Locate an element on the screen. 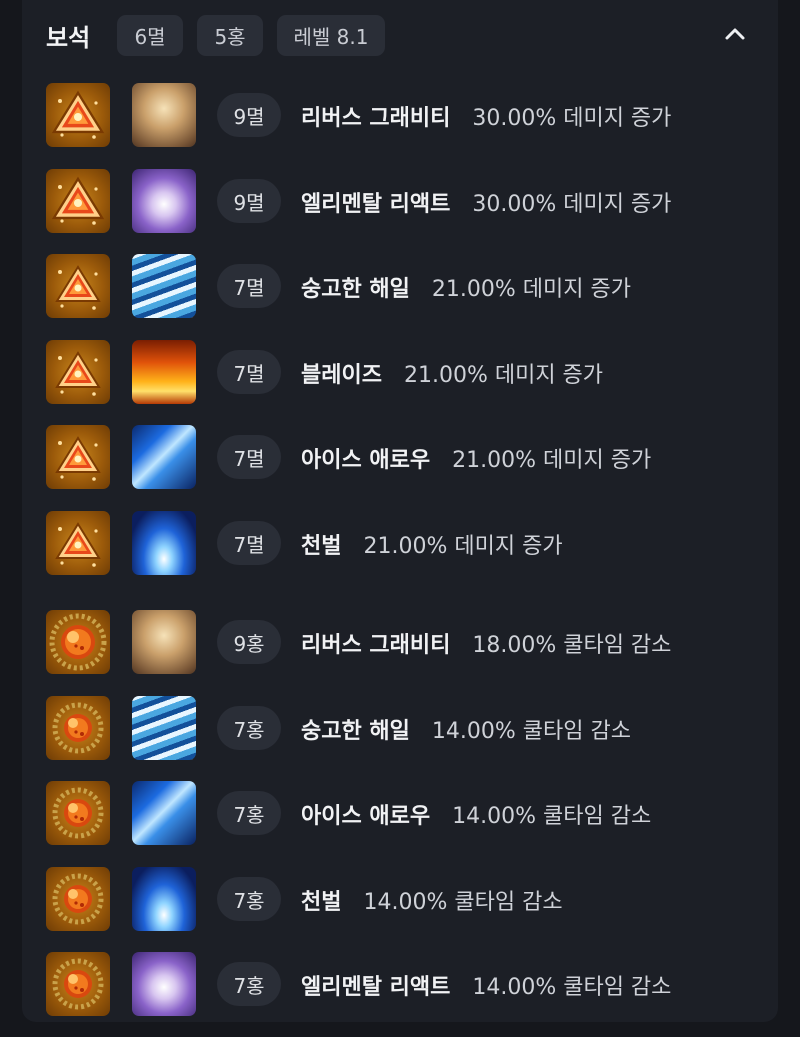  gem-info: 엘리멘탈 리액트 30.00% 데미지 증가 is located at coordinates (486, 202).